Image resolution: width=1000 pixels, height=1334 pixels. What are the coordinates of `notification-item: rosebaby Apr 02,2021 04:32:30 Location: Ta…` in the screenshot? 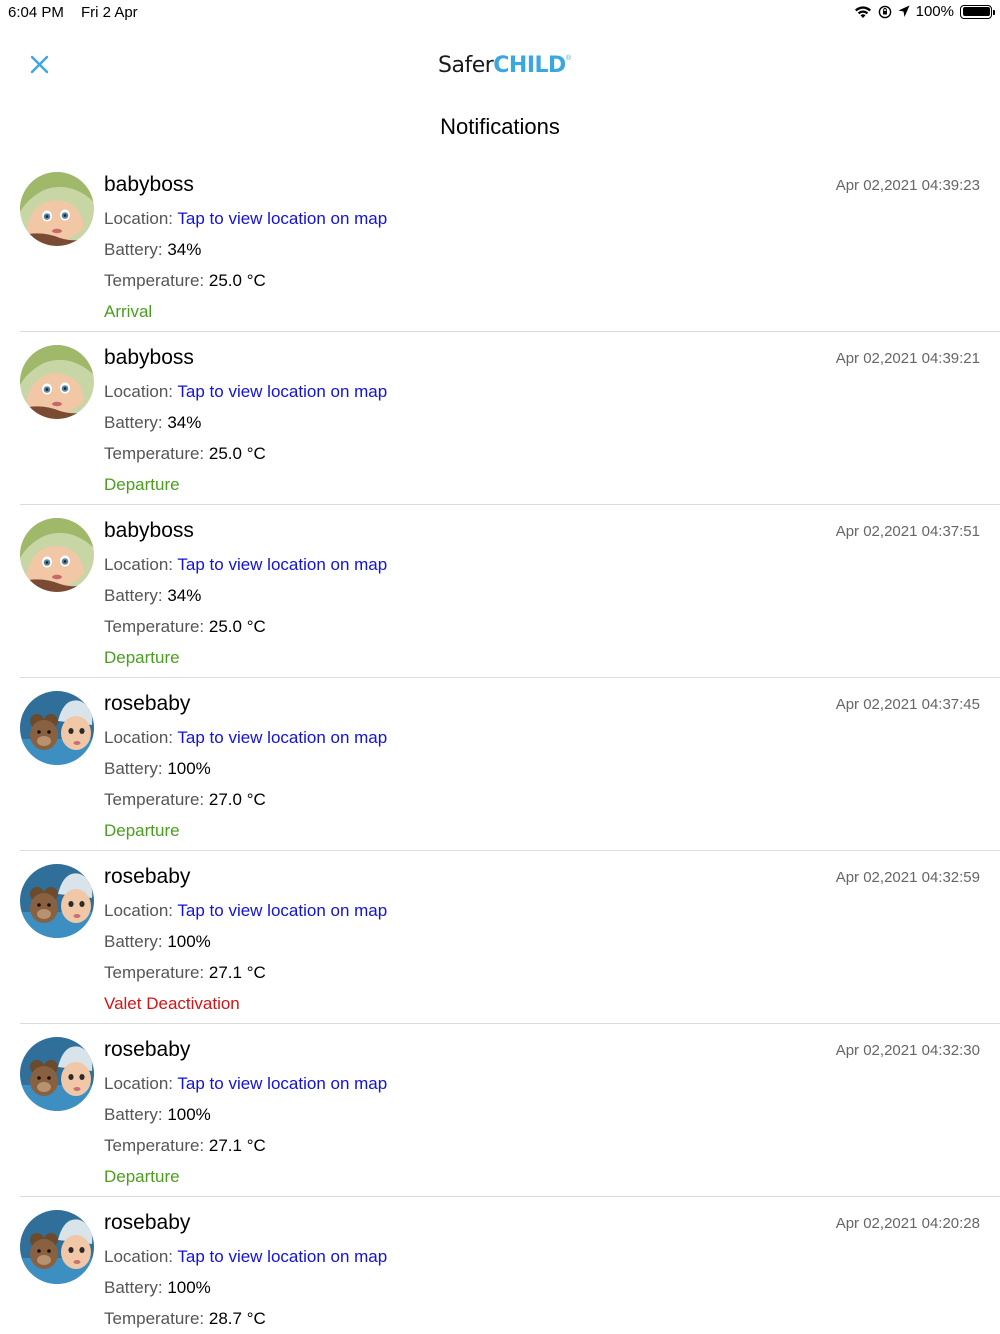 It's located at (500, 1110).